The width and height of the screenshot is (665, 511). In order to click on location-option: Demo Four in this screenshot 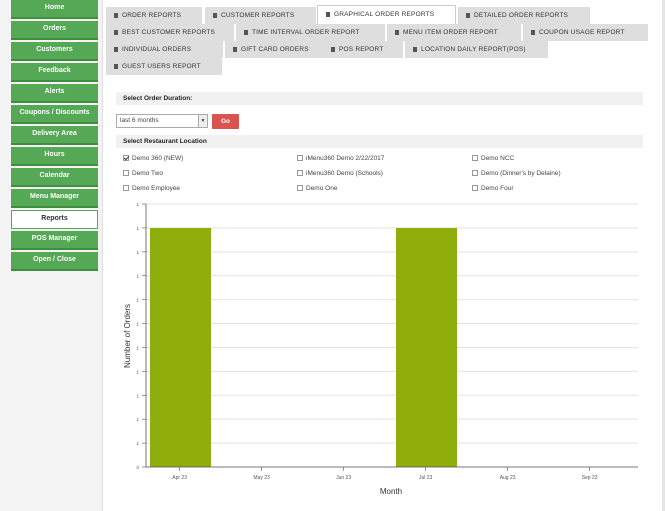, I will do `click(493, 188)`.